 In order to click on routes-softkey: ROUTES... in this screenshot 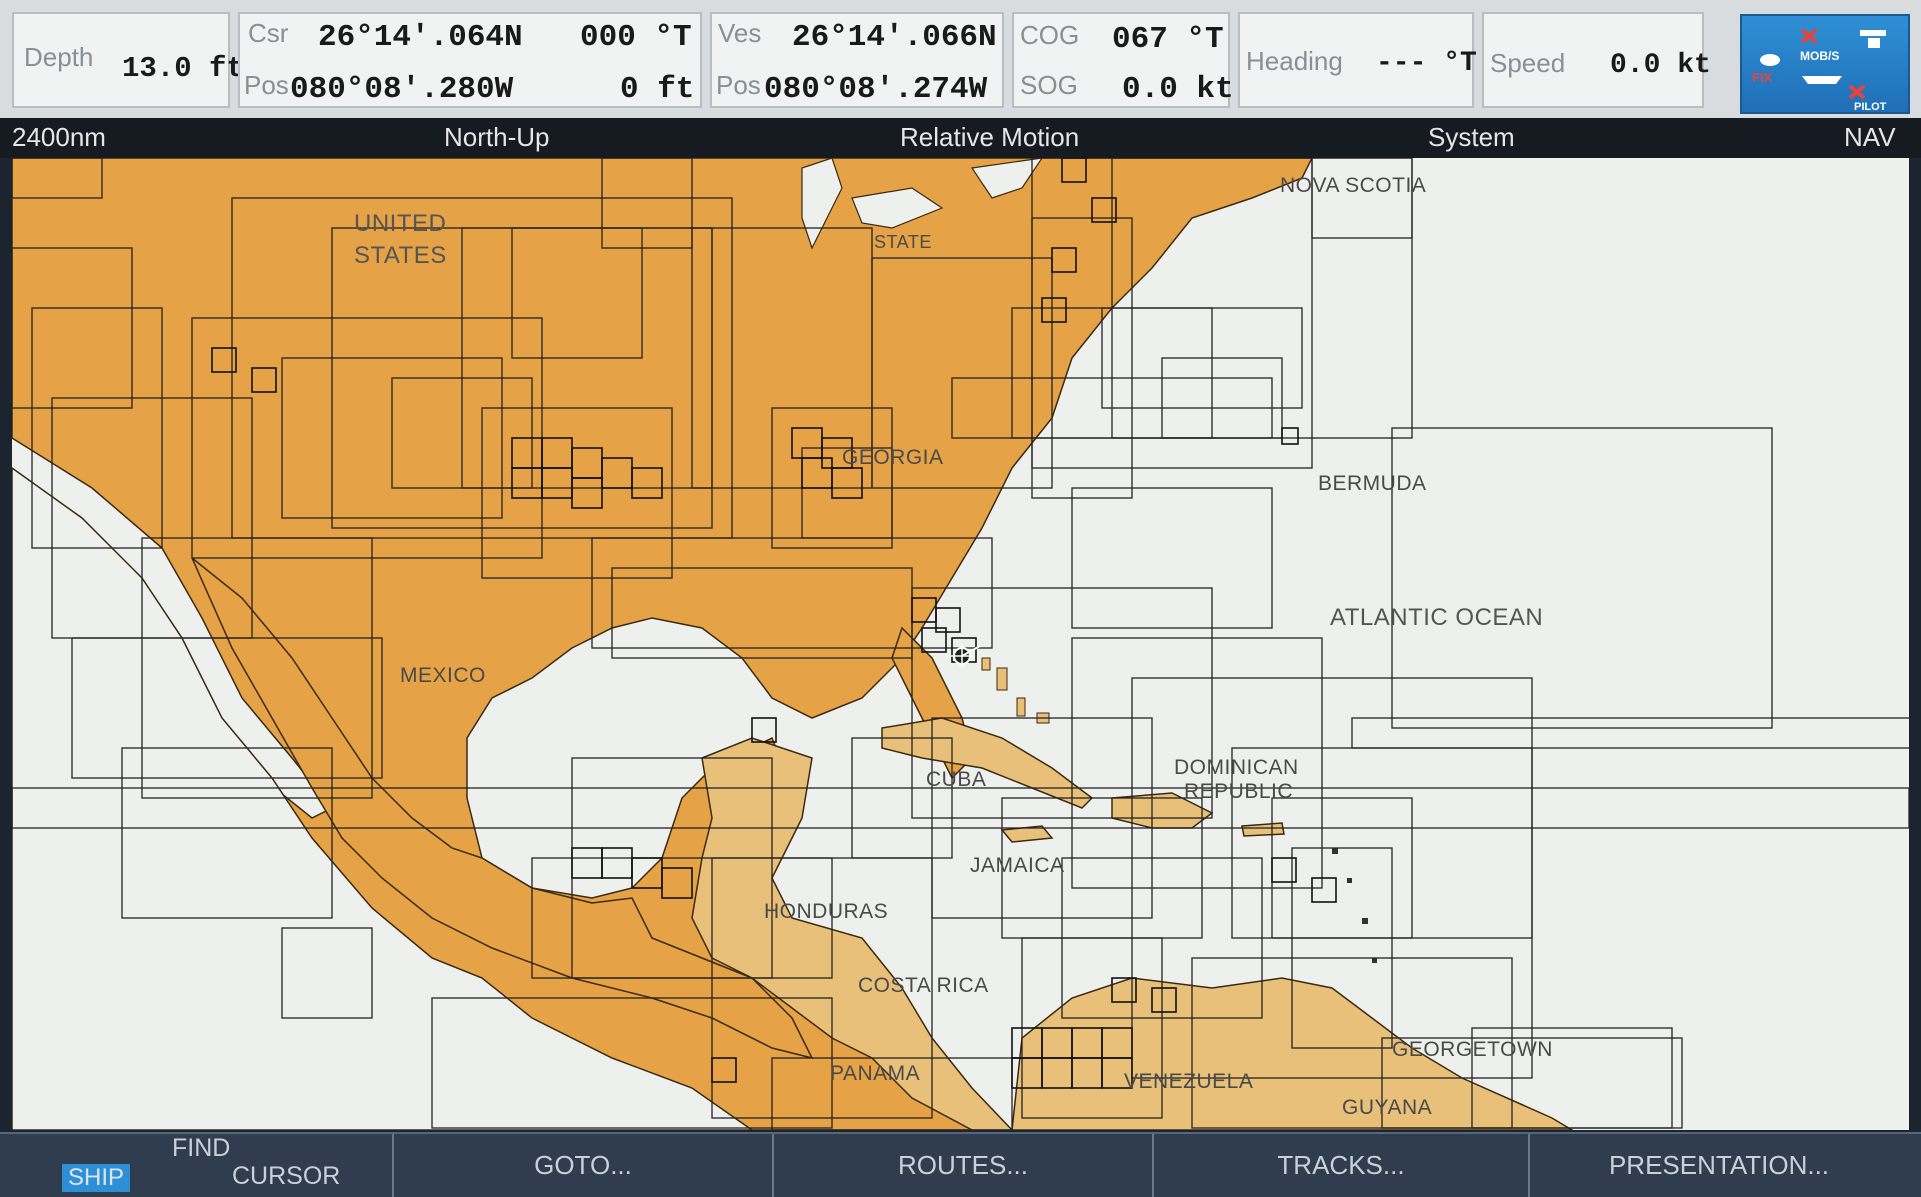, I will do `click(964, 1165)`.